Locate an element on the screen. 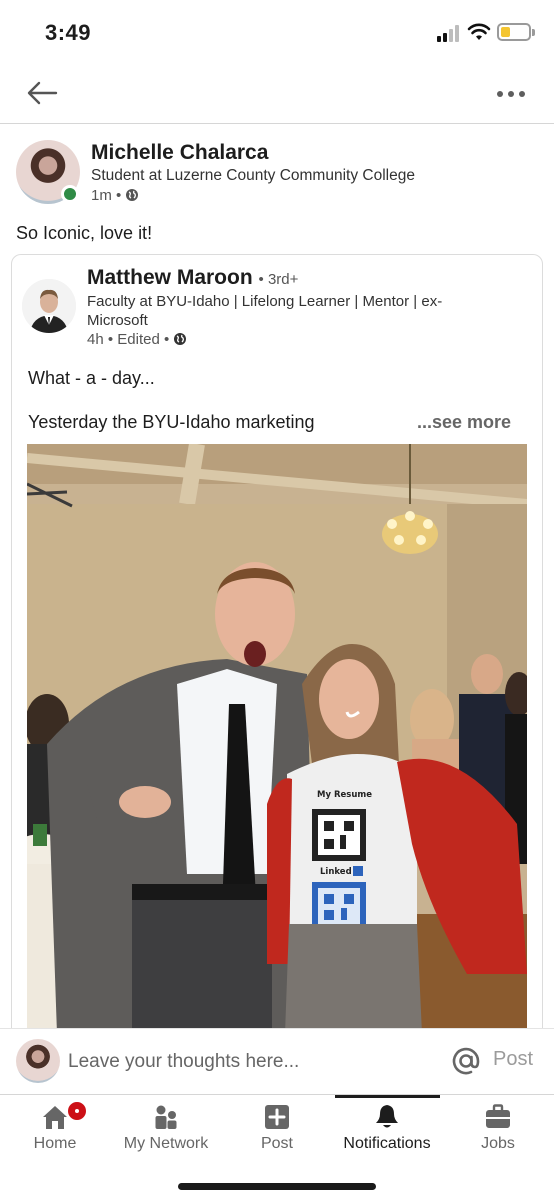  bell-icon is located at coordinates (387, 1116).